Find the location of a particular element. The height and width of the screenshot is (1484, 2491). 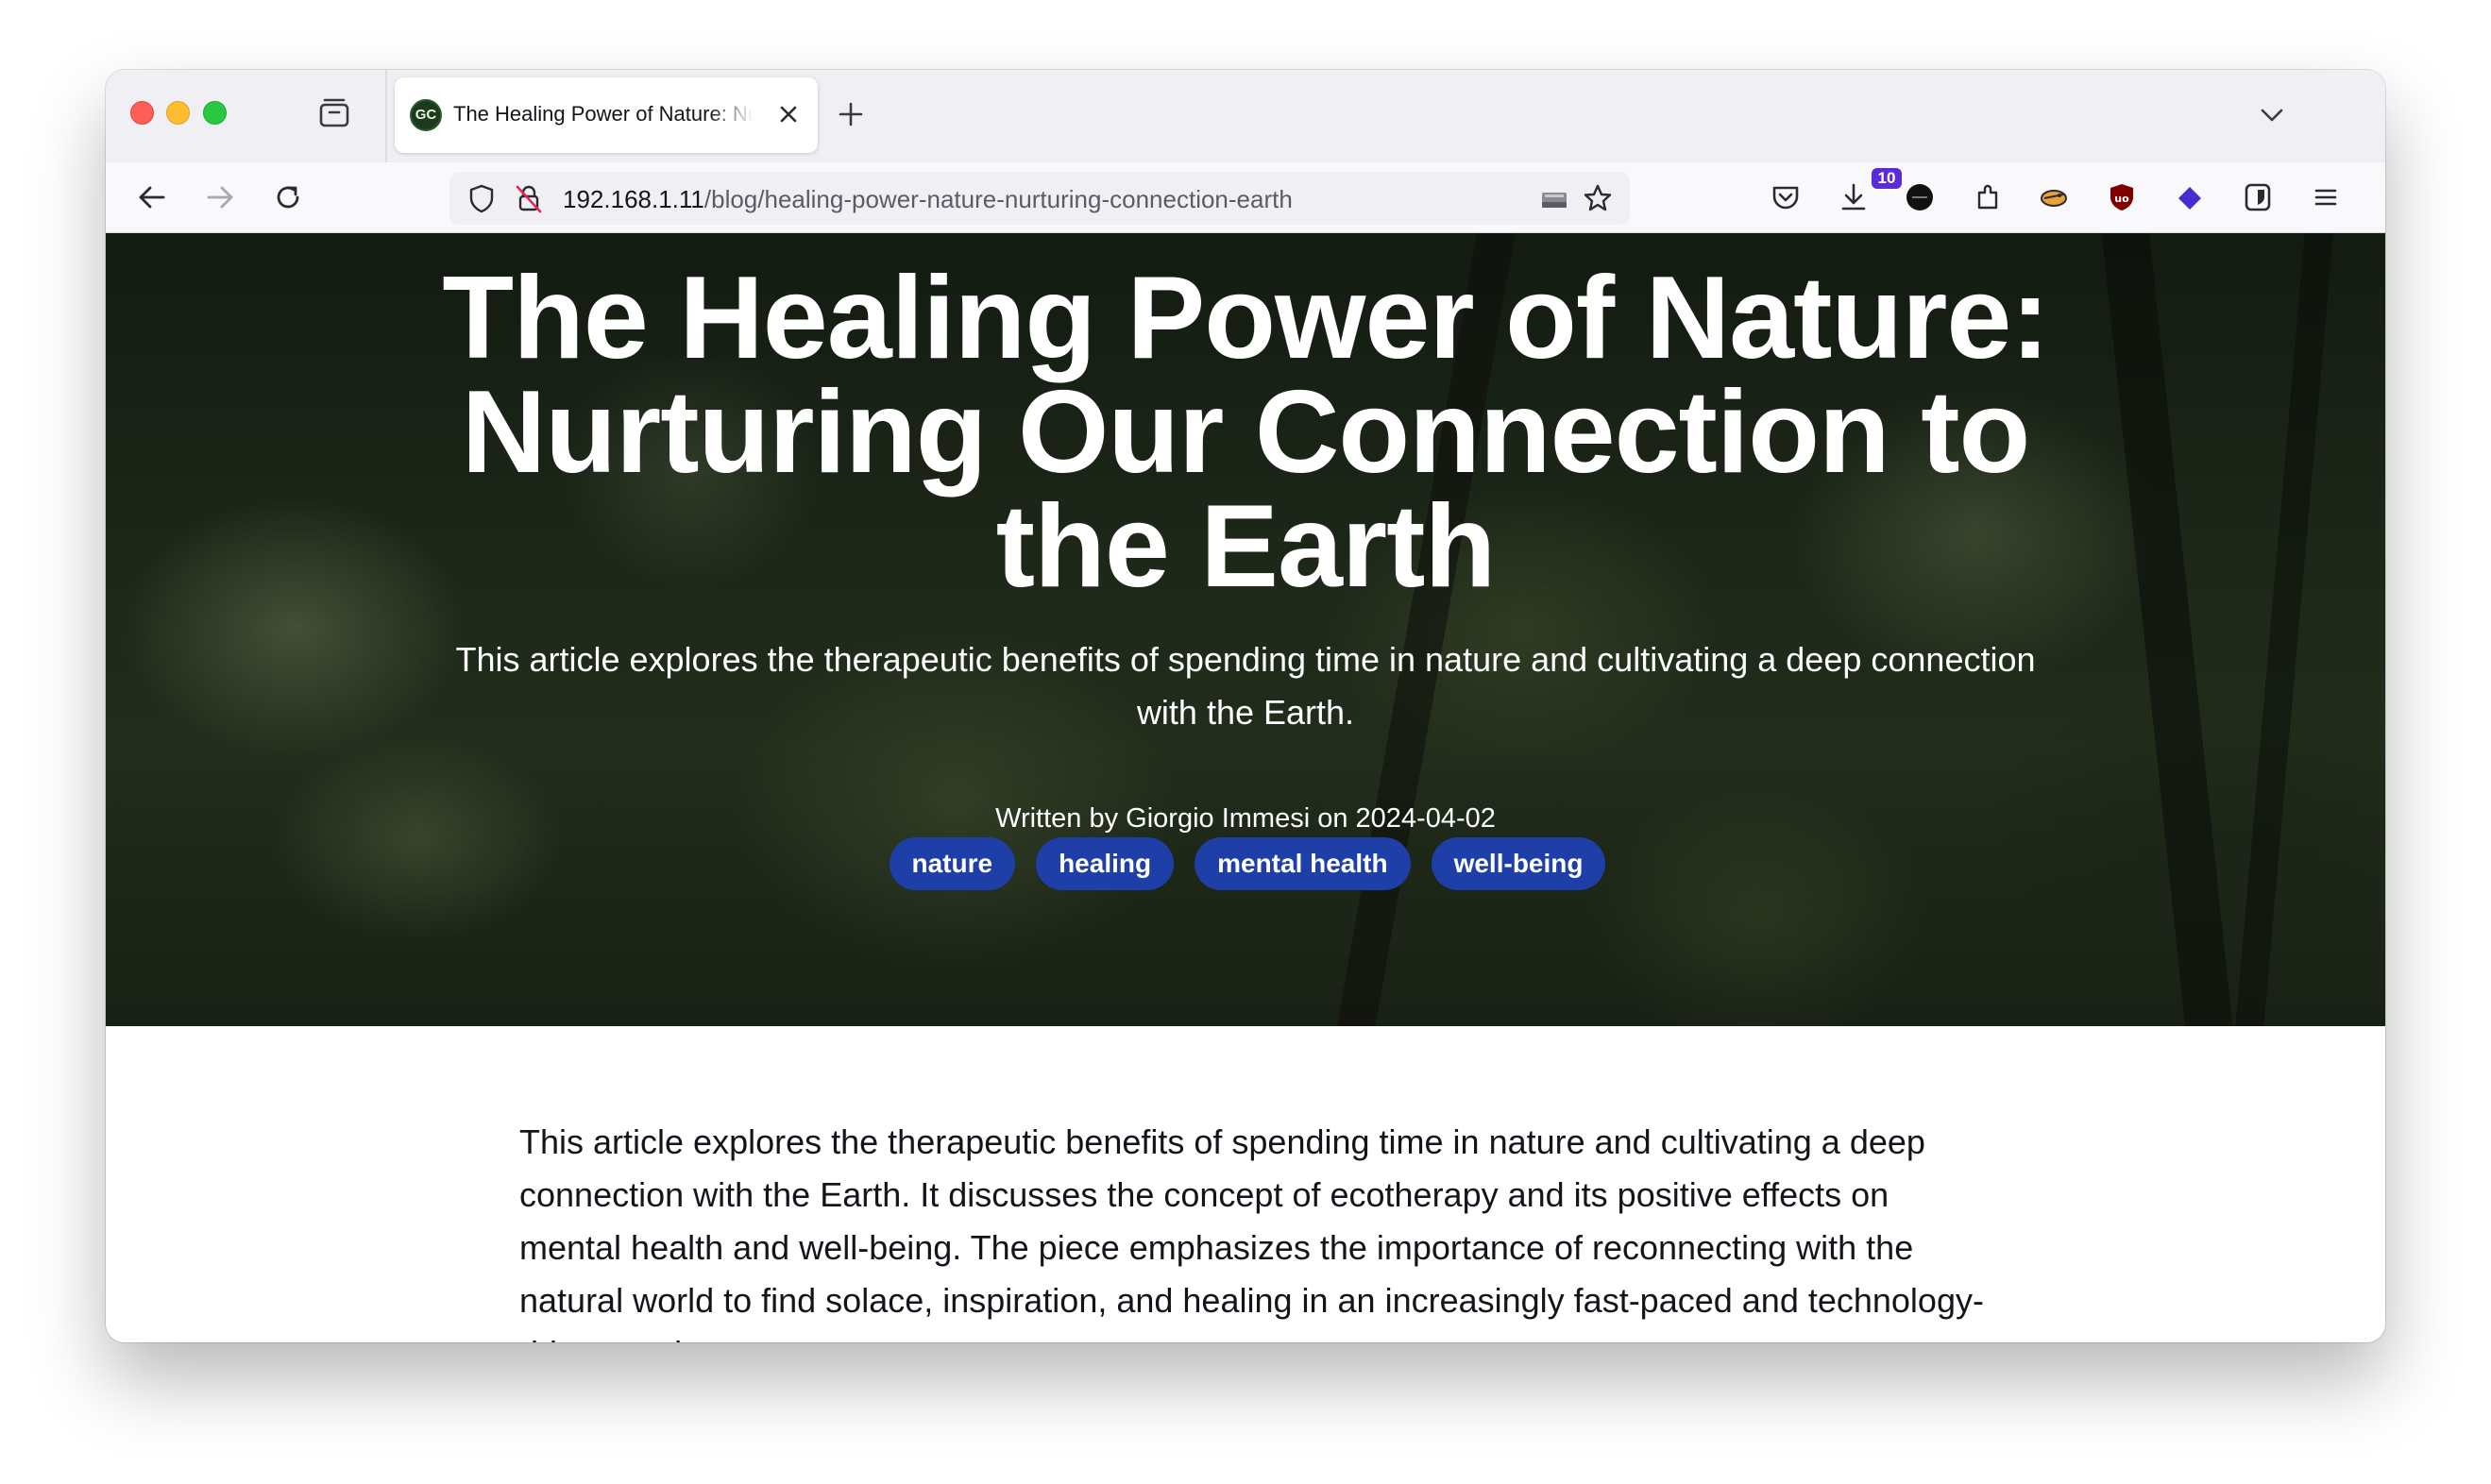

account-avatar-icon is located at coordinates (1920, 197).